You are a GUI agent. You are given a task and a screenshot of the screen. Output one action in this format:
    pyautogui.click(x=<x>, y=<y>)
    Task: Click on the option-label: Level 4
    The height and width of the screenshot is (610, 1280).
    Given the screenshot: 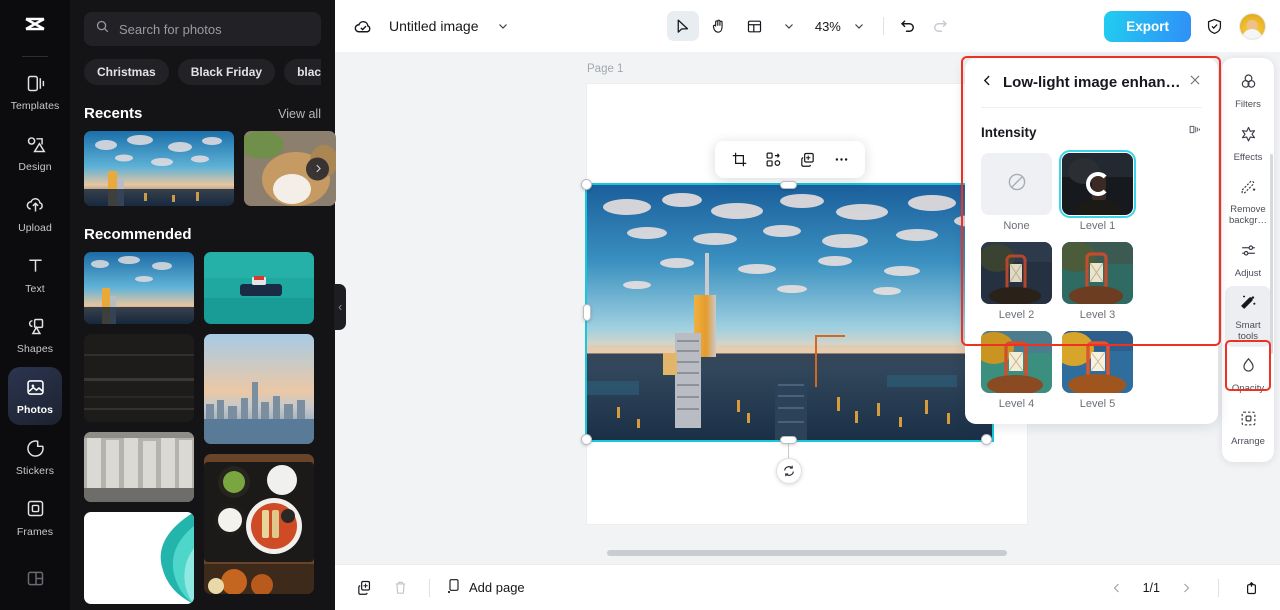 What is the action you would take?
    pyautogui.click(x=1016, y=404)
    